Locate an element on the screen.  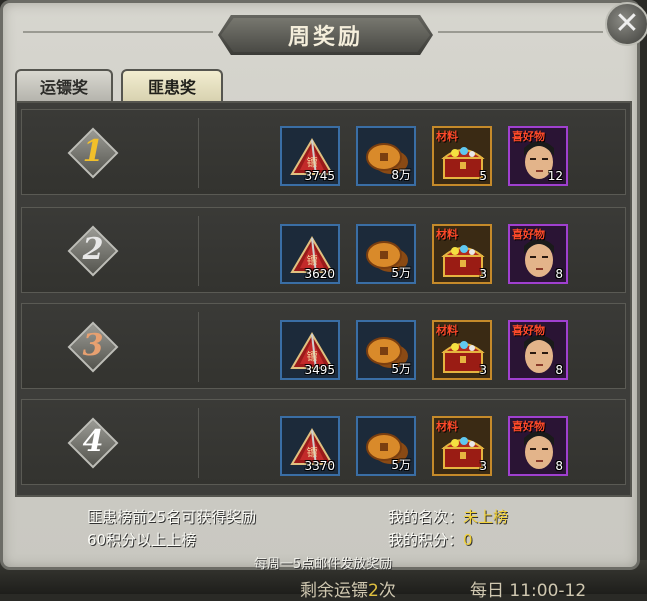
rank-badge: 4 is located at coordinates (93, 443).